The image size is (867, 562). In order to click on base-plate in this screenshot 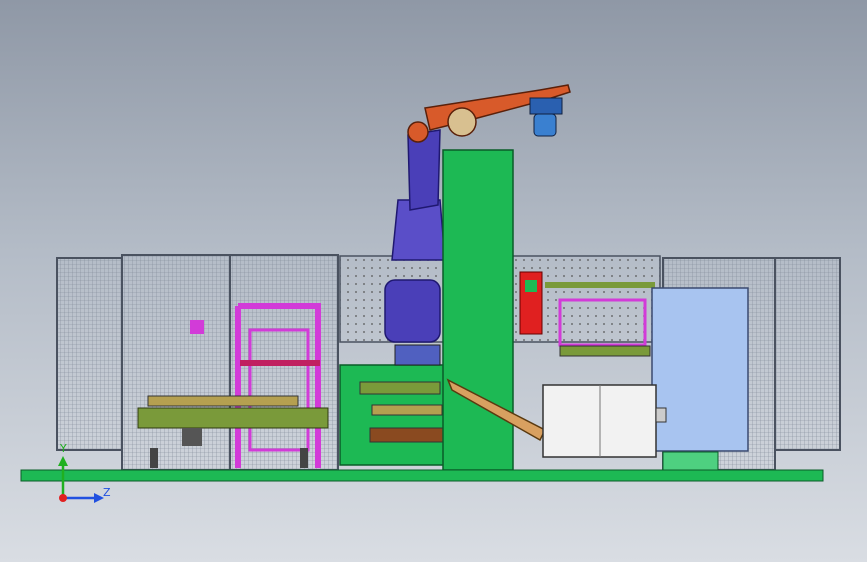, I will do `click(422, 475)`.